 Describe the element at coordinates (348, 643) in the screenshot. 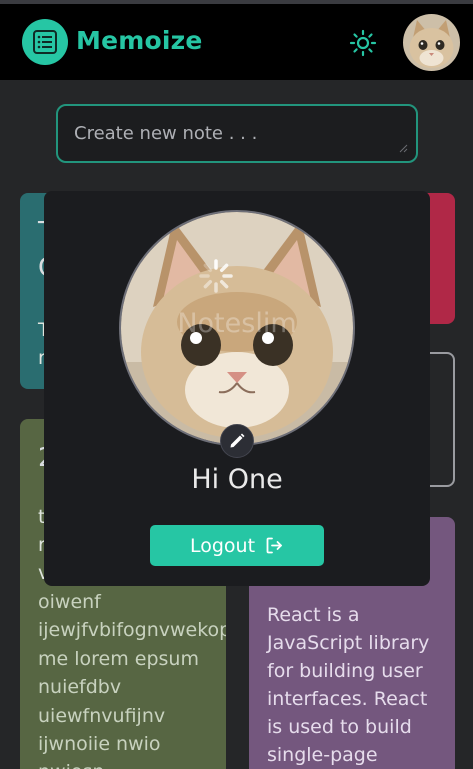

I see `note-body-line: JavaScript library` at that location.